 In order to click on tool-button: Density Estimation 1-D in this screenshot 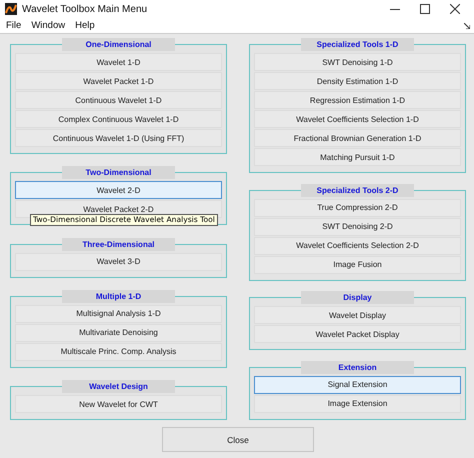, I will do `click(357, 81)`.